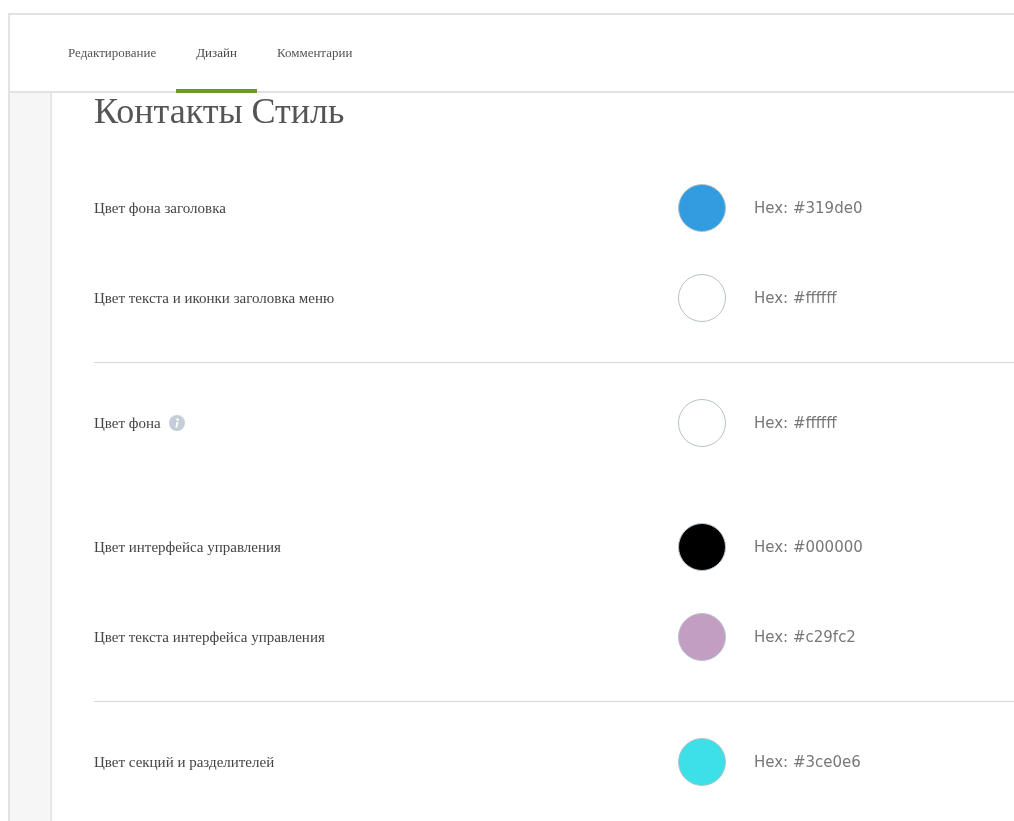 Image resolution: width=1014 pixels, height=821 pixels. Describe the element at coordinates (214, 298) in the screenshot. I see `setting-label: Цвет текста и иконки заголовка меню` at that location.